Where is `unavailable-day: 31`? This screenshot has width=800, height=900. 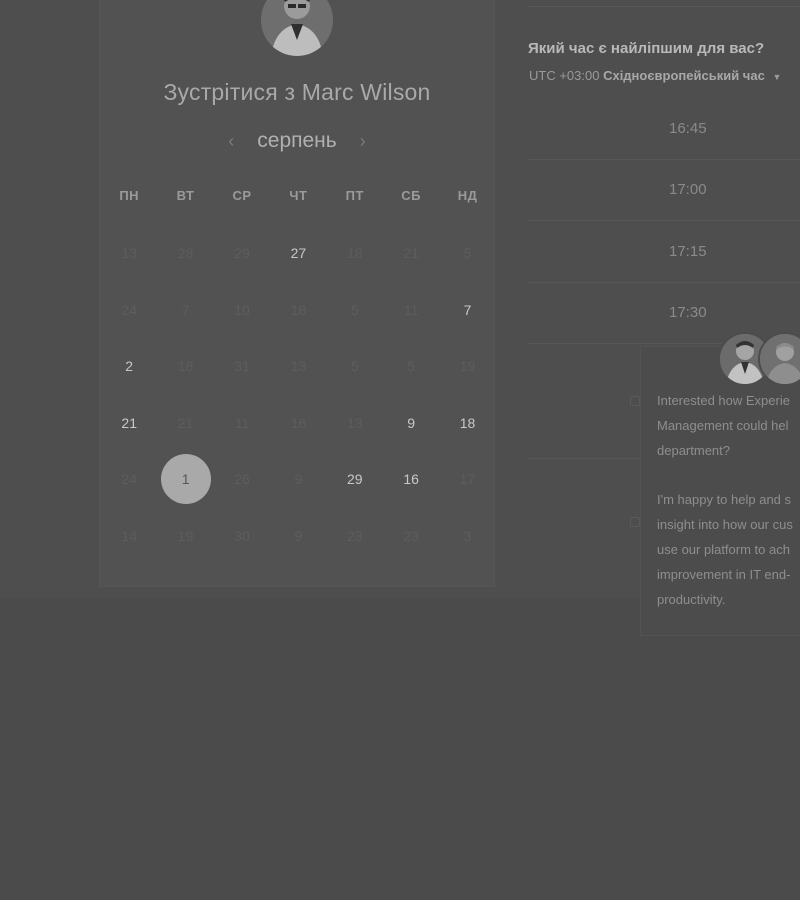 unavailable-day: 31 is located at coordinates (242, 366).